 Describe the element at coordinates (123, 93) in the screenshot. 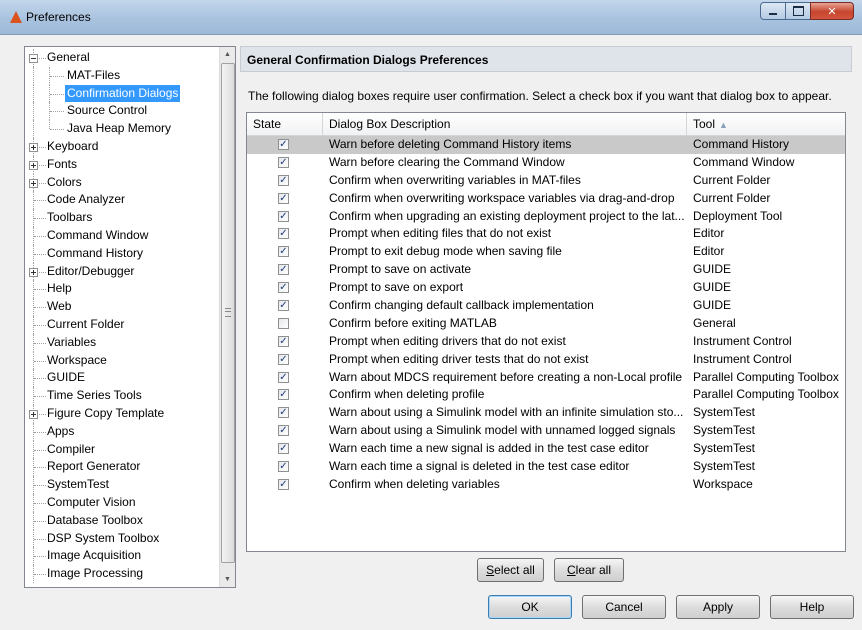

I see `tree-item: Confirmation Dialogs` at that location.